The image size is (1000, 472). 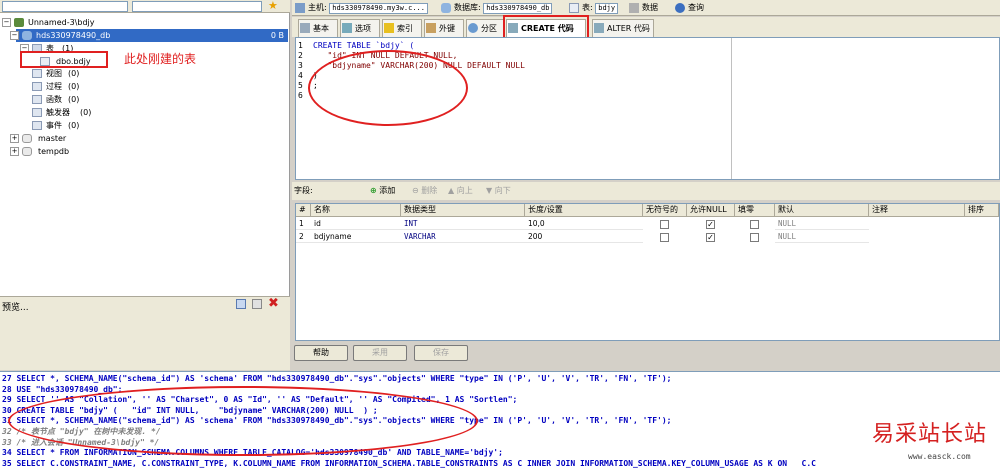 What do you see at coordinates (389, 28) in the screenshot?
I see `indexes-icon` at bounding box center [389, 28].